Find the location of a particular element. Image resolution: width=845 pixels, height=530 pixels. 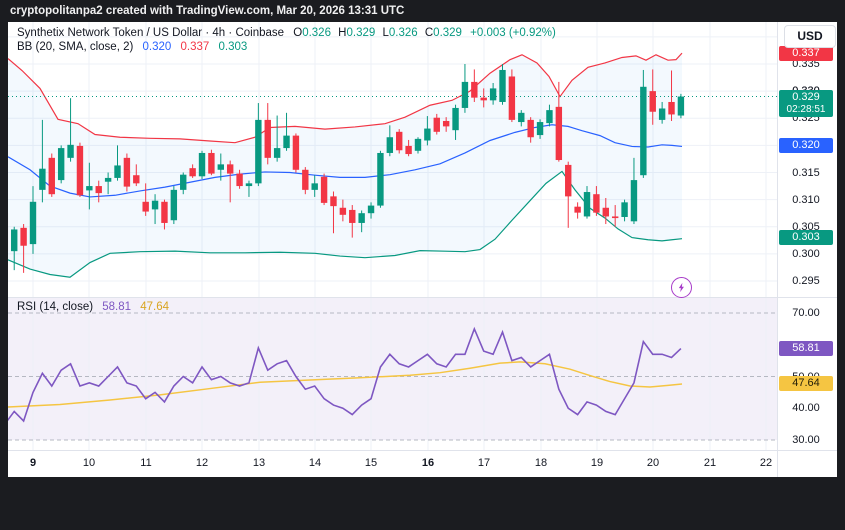

time-axis-label: 18 is located at coordinates (541, 463).